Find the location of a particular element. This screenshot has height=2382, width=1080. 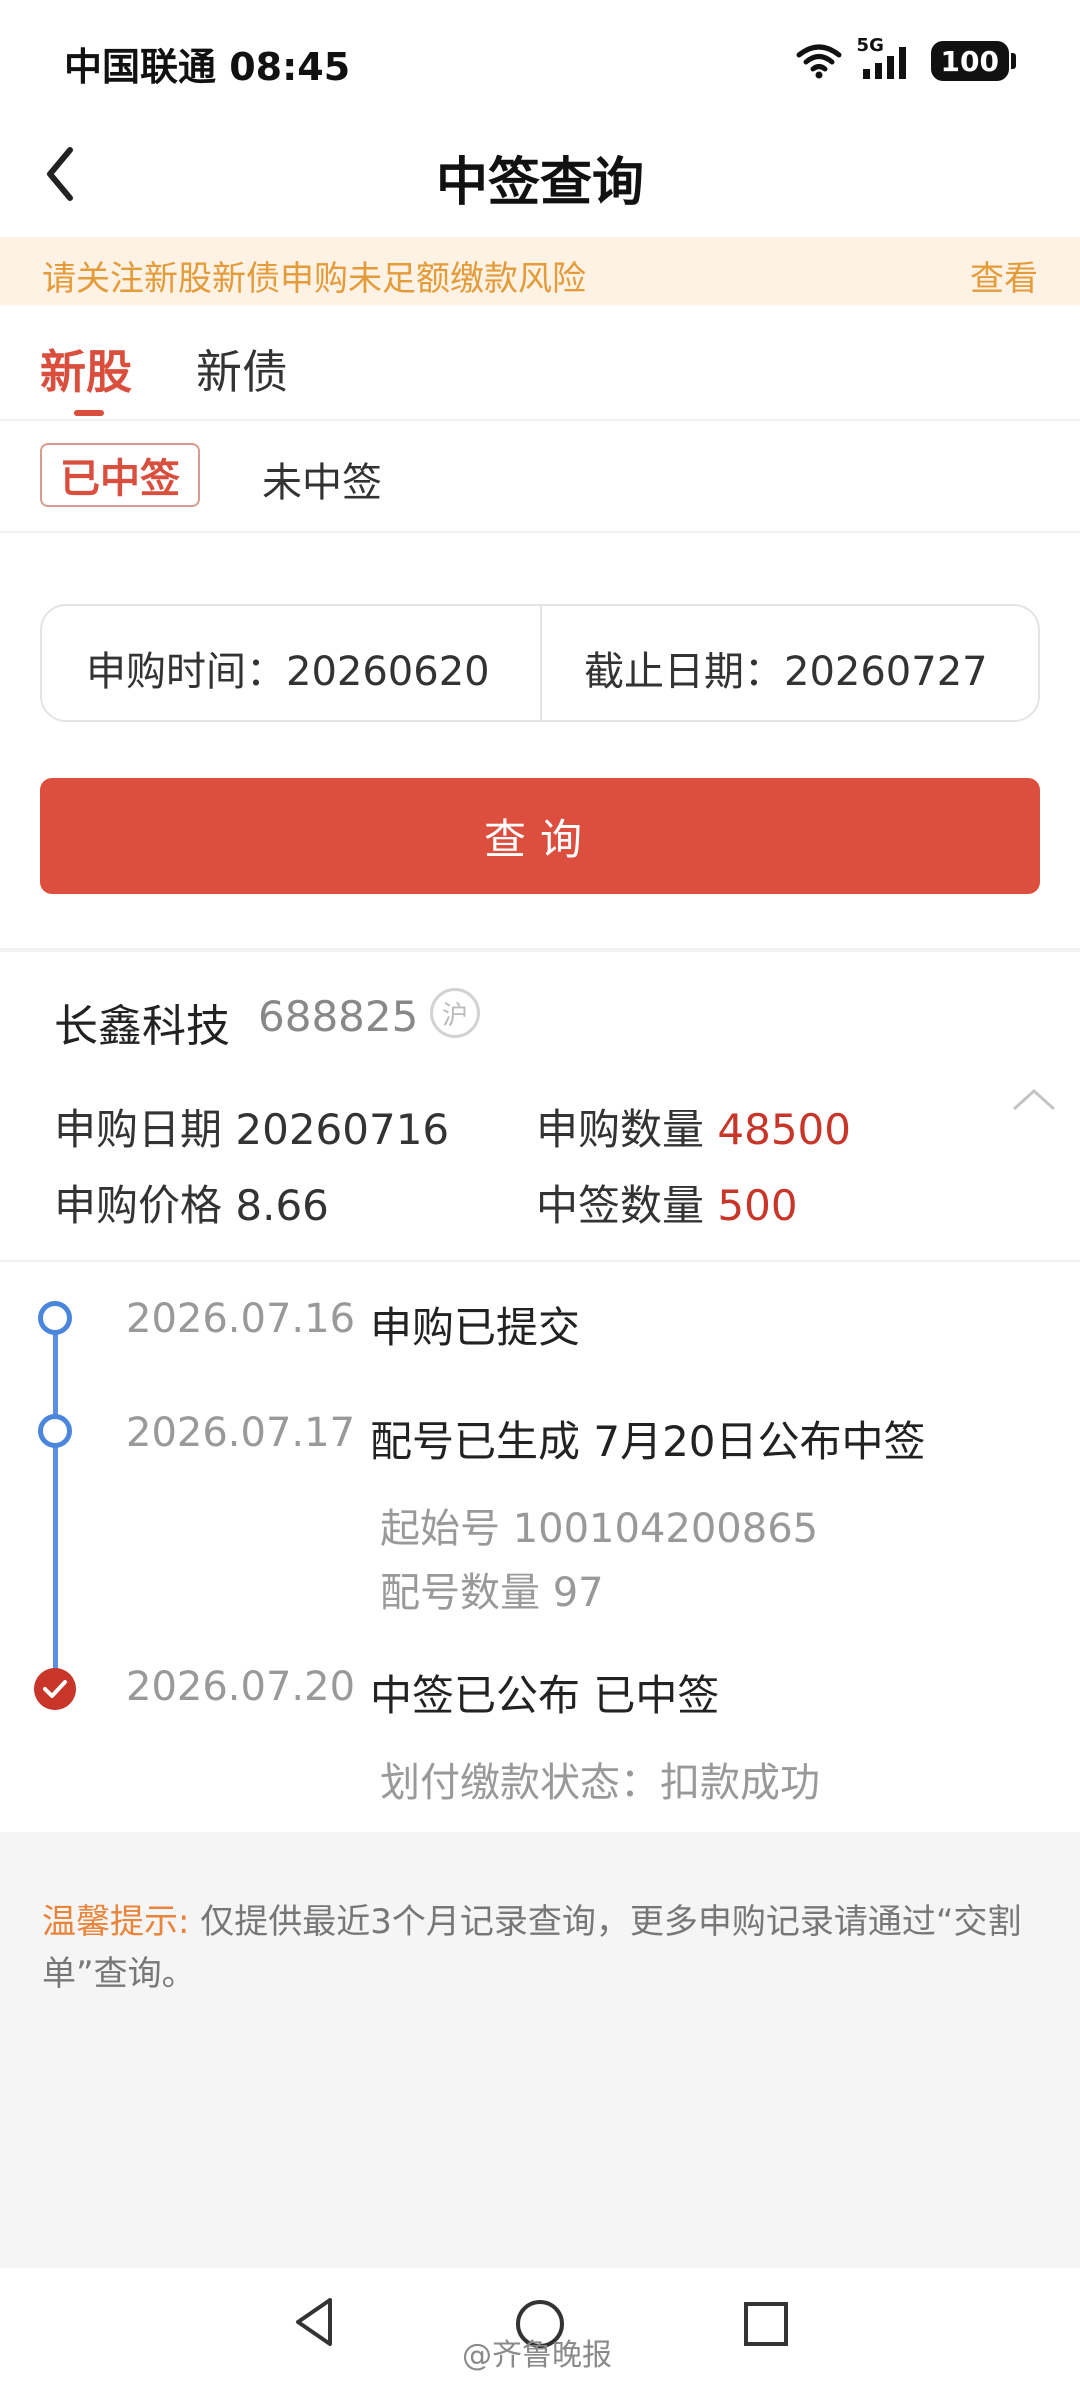

apply-qty-label: 申购数量 is located at coordinates (620, 1129).